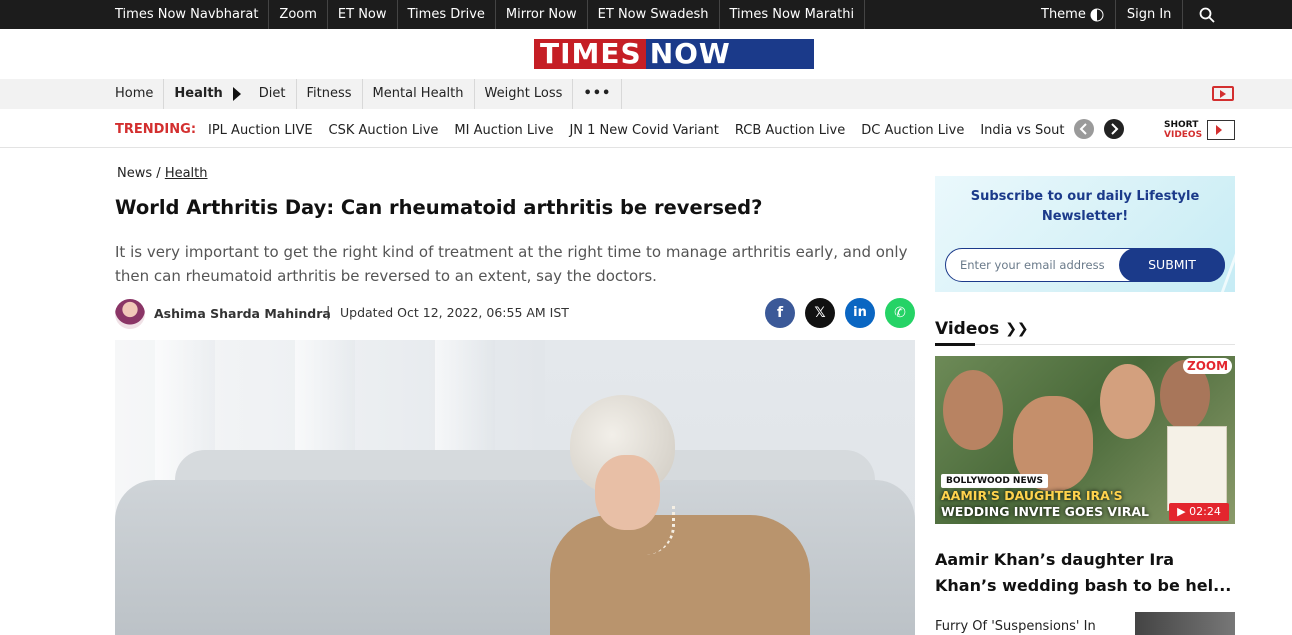 Image resolution: width=1292 pixels, height=635 pixels. Describe the element at coordinates (1032, 495) in the screenshot. I see `video-caption-line1: AAMIR'S DAUGHTER IRA'S` at that location.